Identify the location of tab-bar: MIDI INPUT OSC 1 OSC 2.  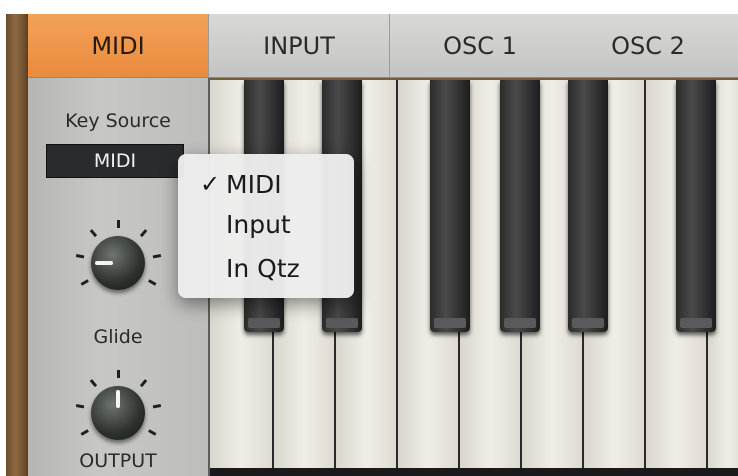
(383, 46).